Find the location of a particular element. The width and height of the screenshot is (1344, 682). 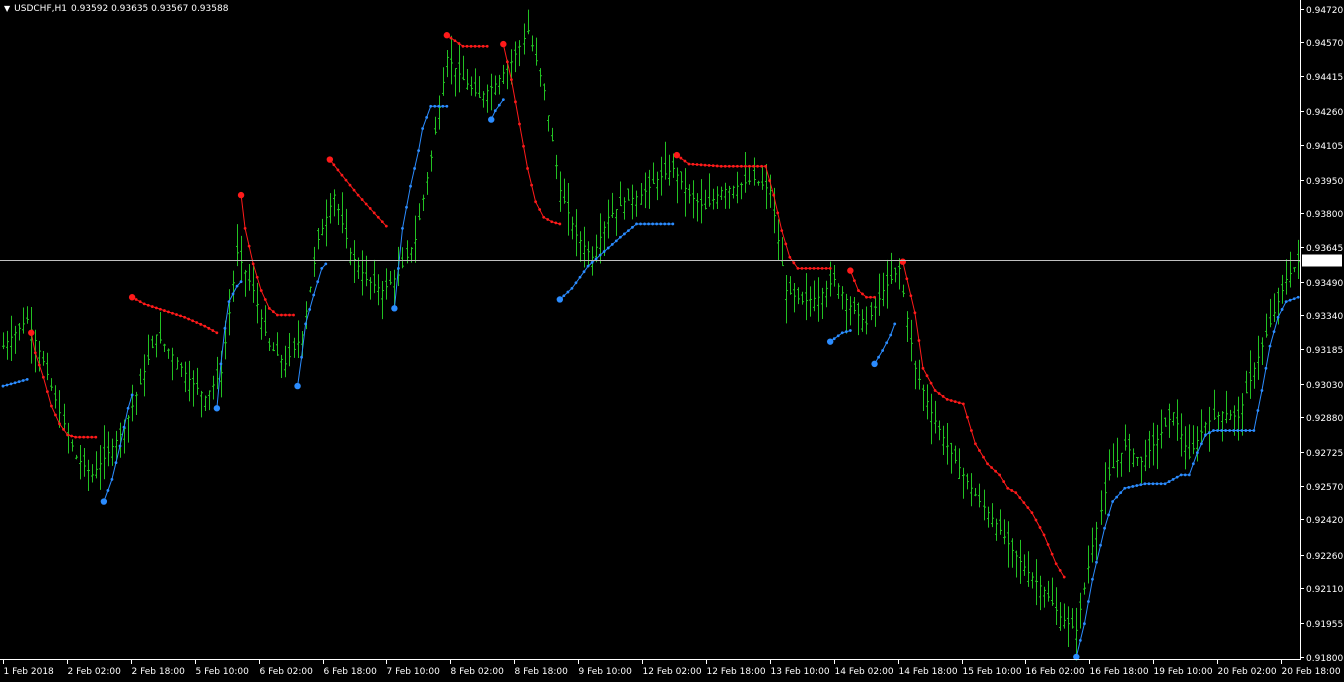

price-tick-label: 0.94260 is located at coordinates (1324, 113).